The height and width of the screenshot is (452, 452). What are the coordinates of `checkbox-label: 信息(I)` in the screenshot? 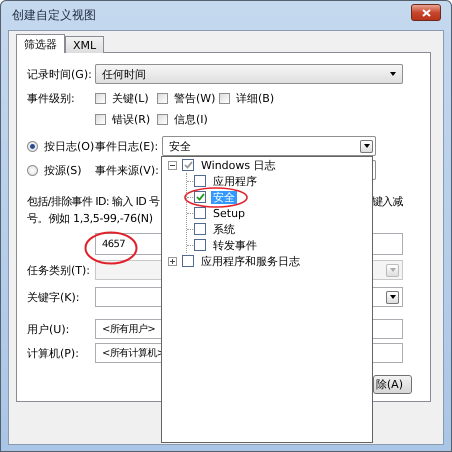 It's located at (191, 119).